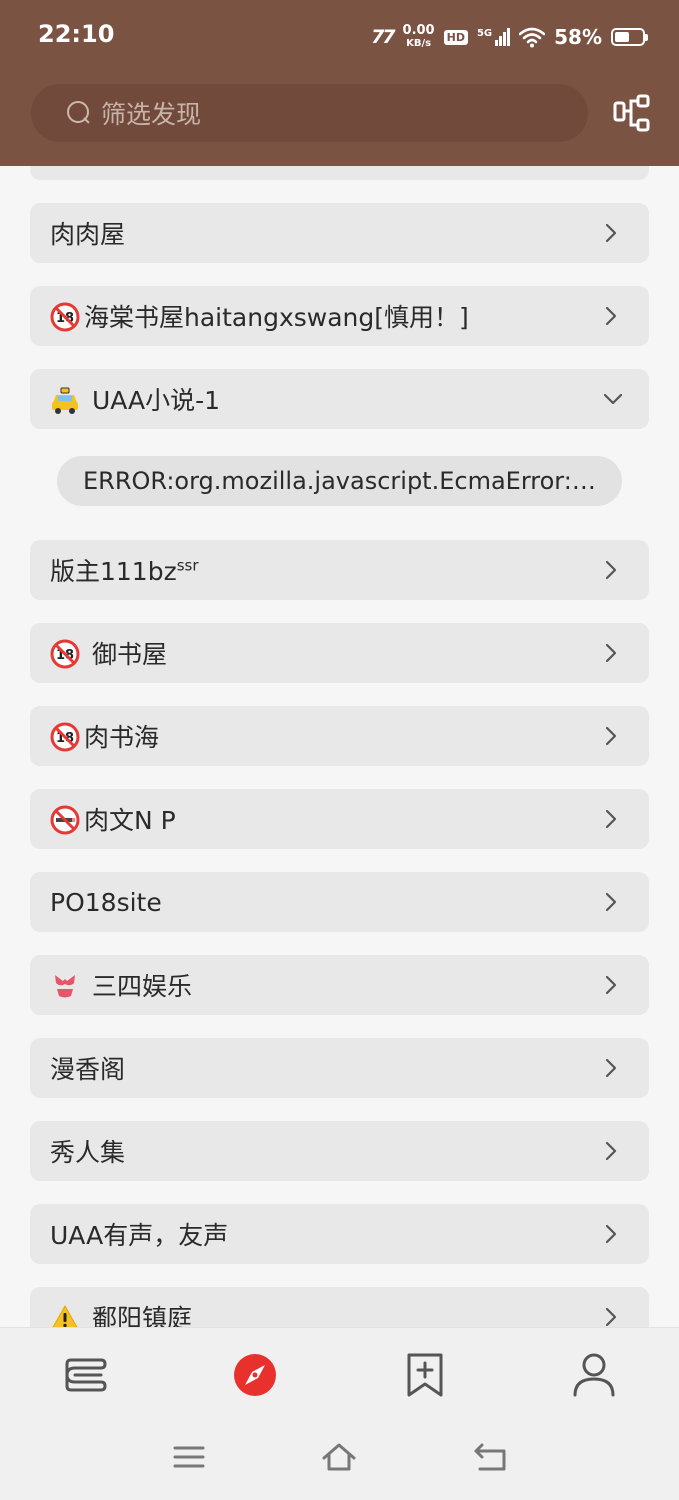 The height and width of the screenshot is (1500, 679). I want to click on list-item: 18海棠书屋haitangxswang[慎用！], so click(339, 316).